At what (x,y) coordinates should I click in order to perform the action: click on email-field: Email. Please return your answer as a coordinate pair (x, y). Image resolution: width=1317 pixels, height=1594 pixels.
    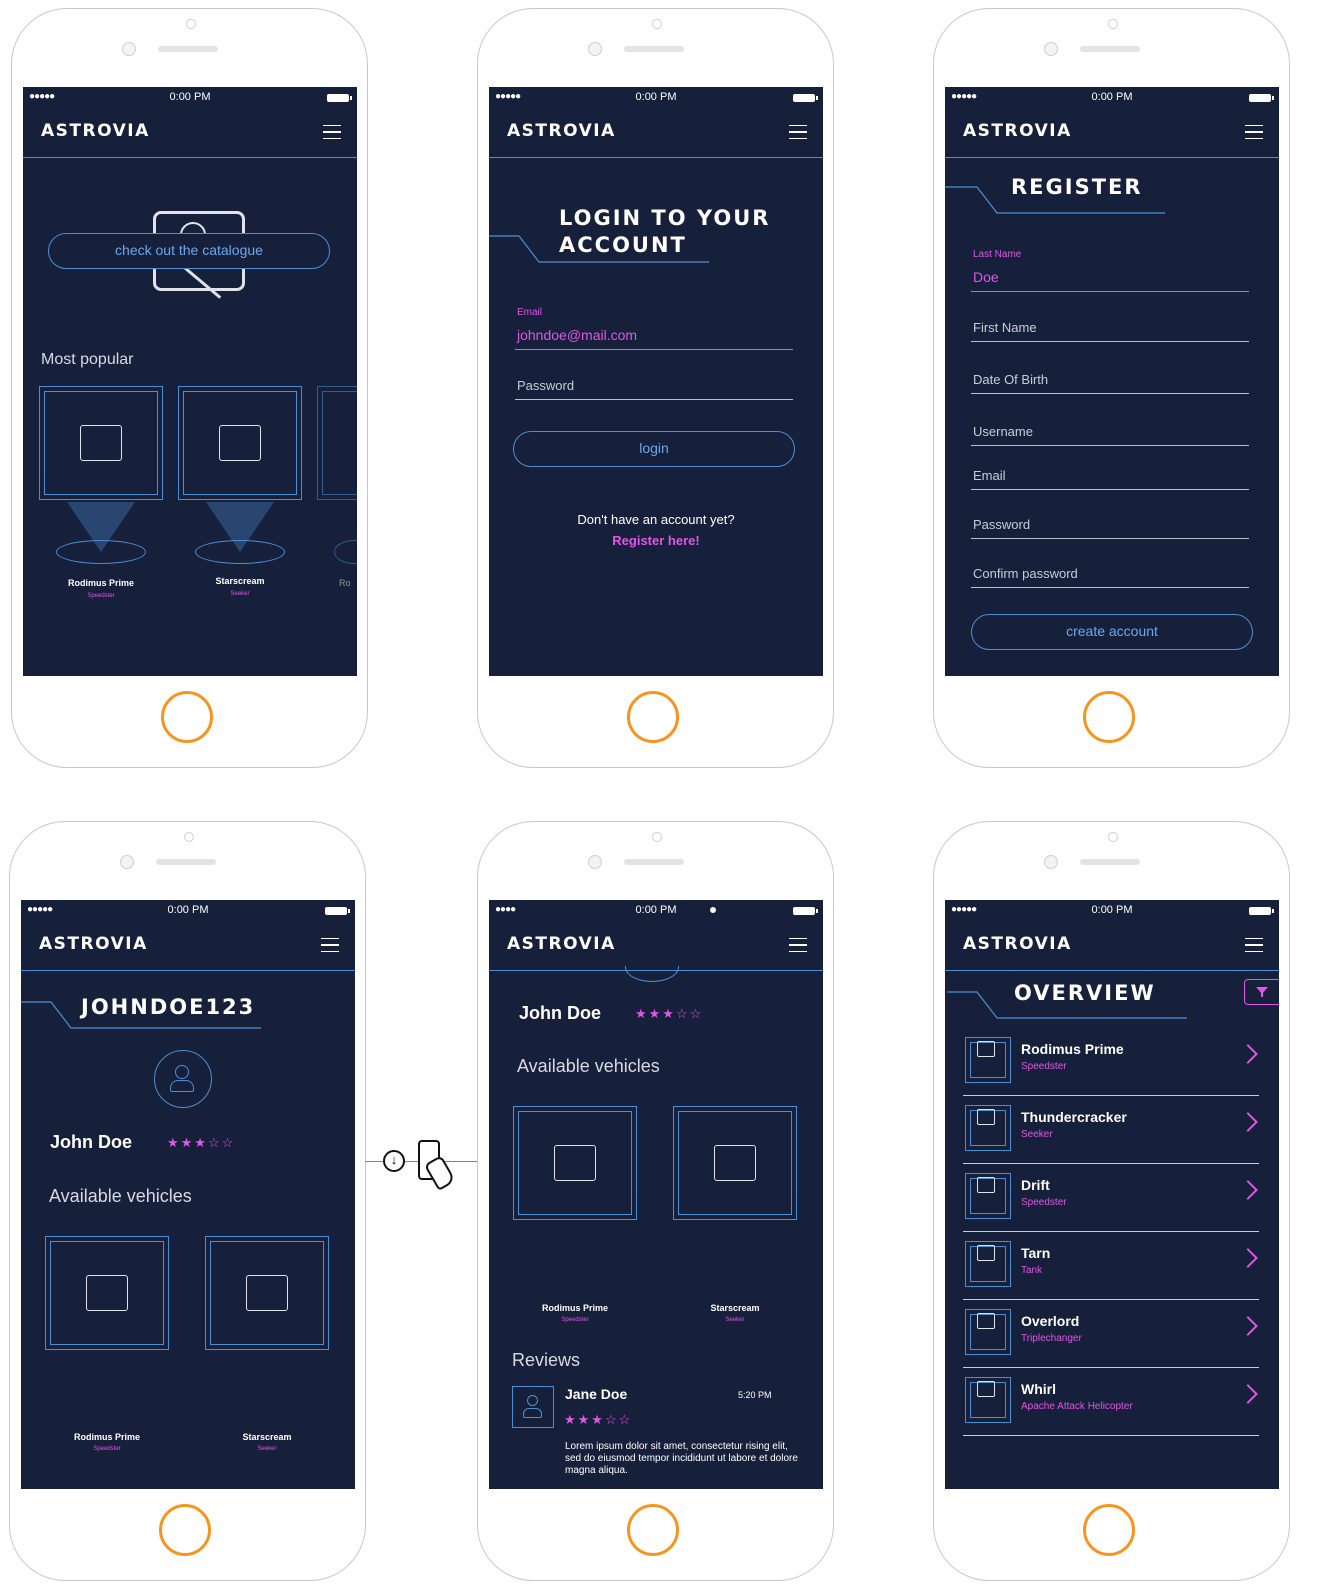
    Looking at the image, I should click on (1110, 475).